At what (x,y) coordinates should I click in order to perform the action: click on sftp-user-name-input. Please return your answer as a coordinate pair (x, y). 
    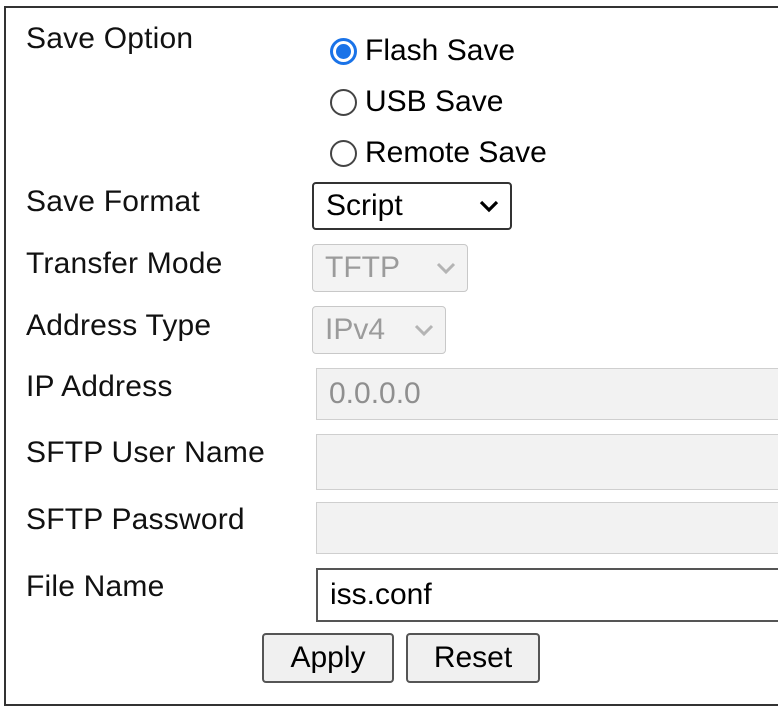
    Looking at the image, I should click on (547, 462).